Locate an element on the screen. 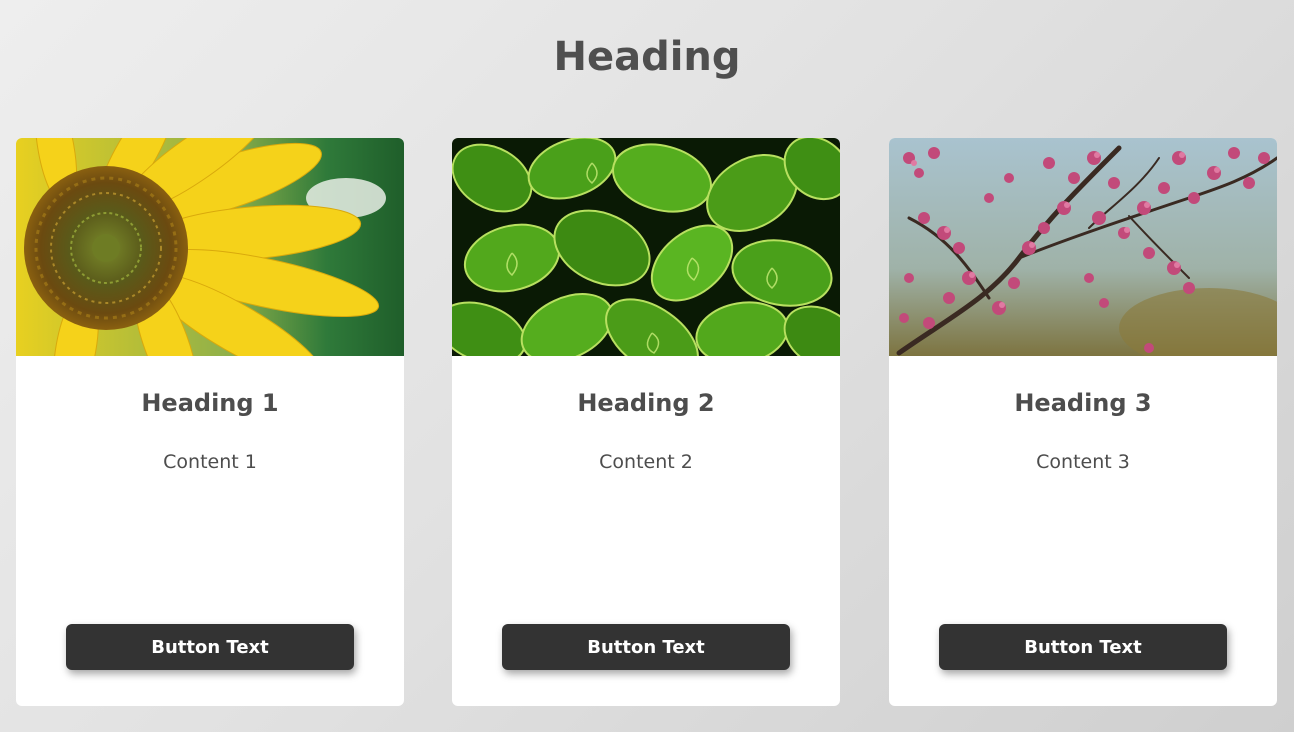 The image size is (1294, 732). page-title: Heading is located at coordinates (647, 57).